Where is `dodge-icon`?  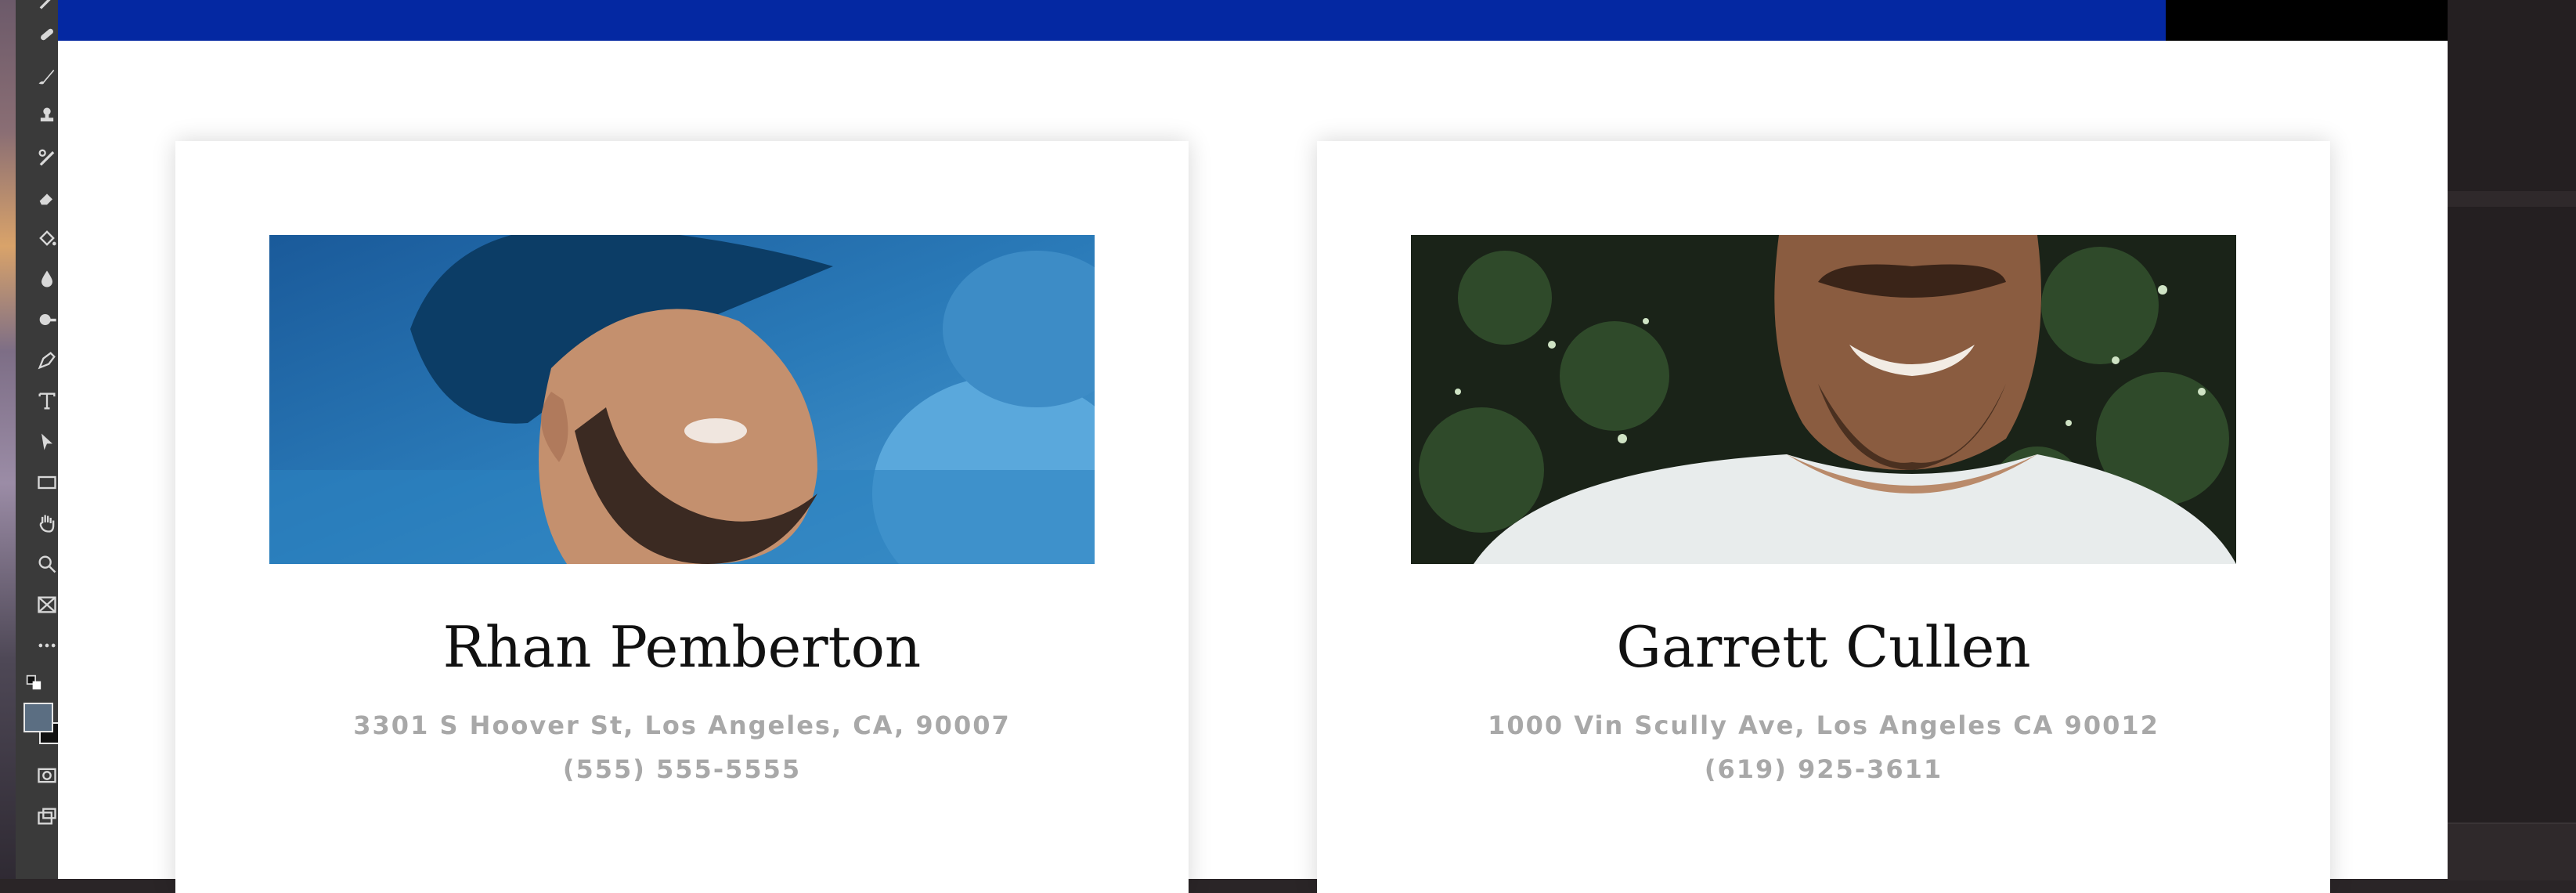
dodge-icon is located at coordinates (46, 321).